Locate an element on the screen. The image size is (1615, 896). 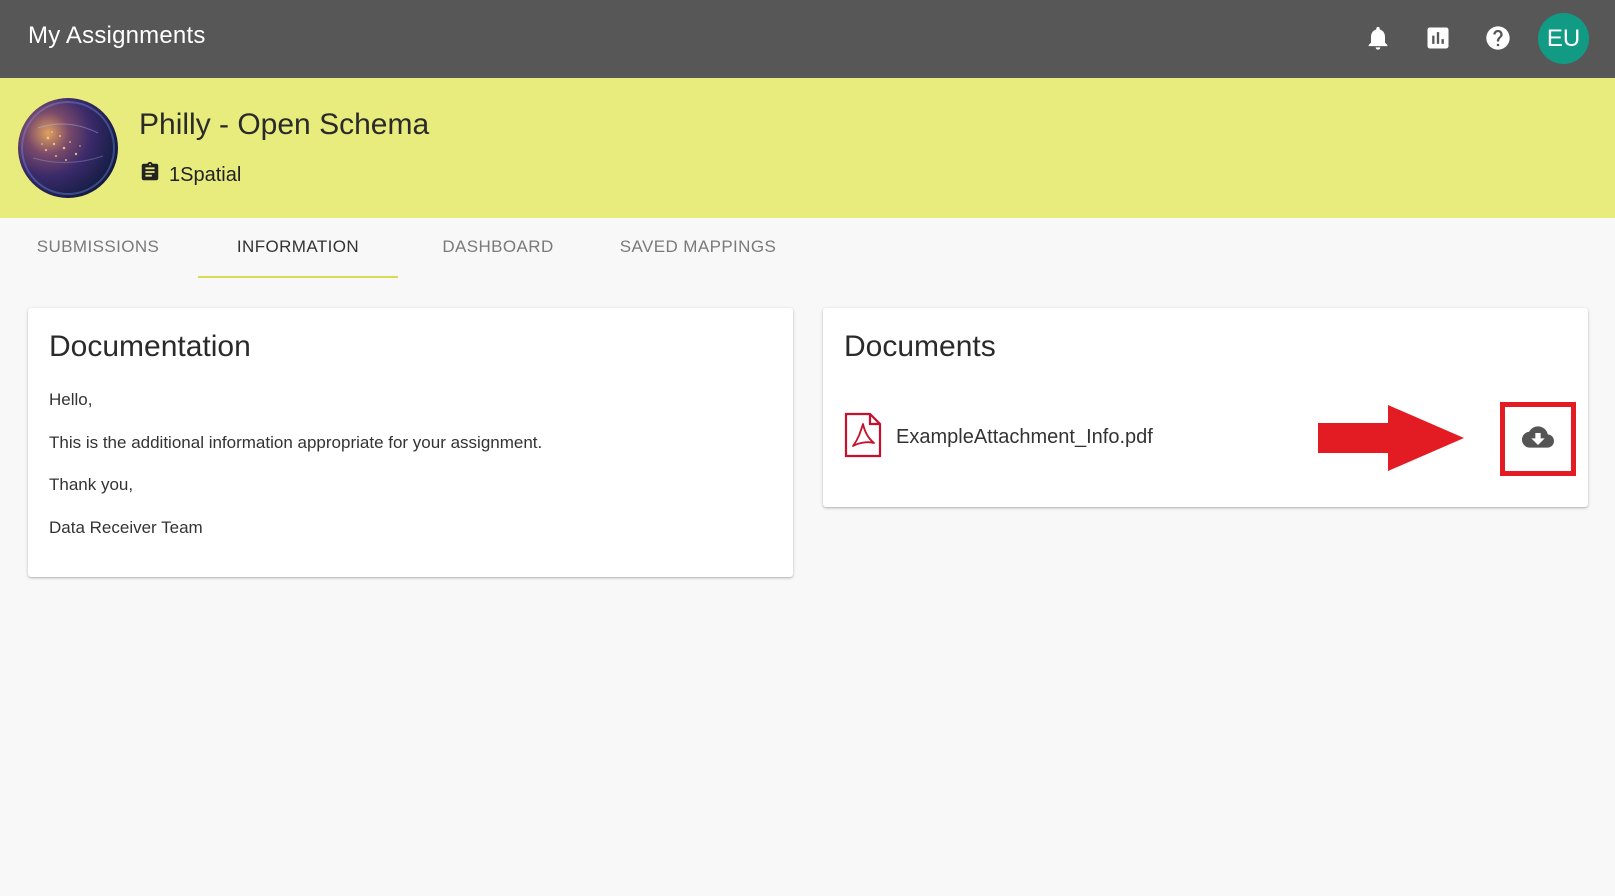
tab-submissions: SUBMISSIONS is located at coordinates (98, 247).